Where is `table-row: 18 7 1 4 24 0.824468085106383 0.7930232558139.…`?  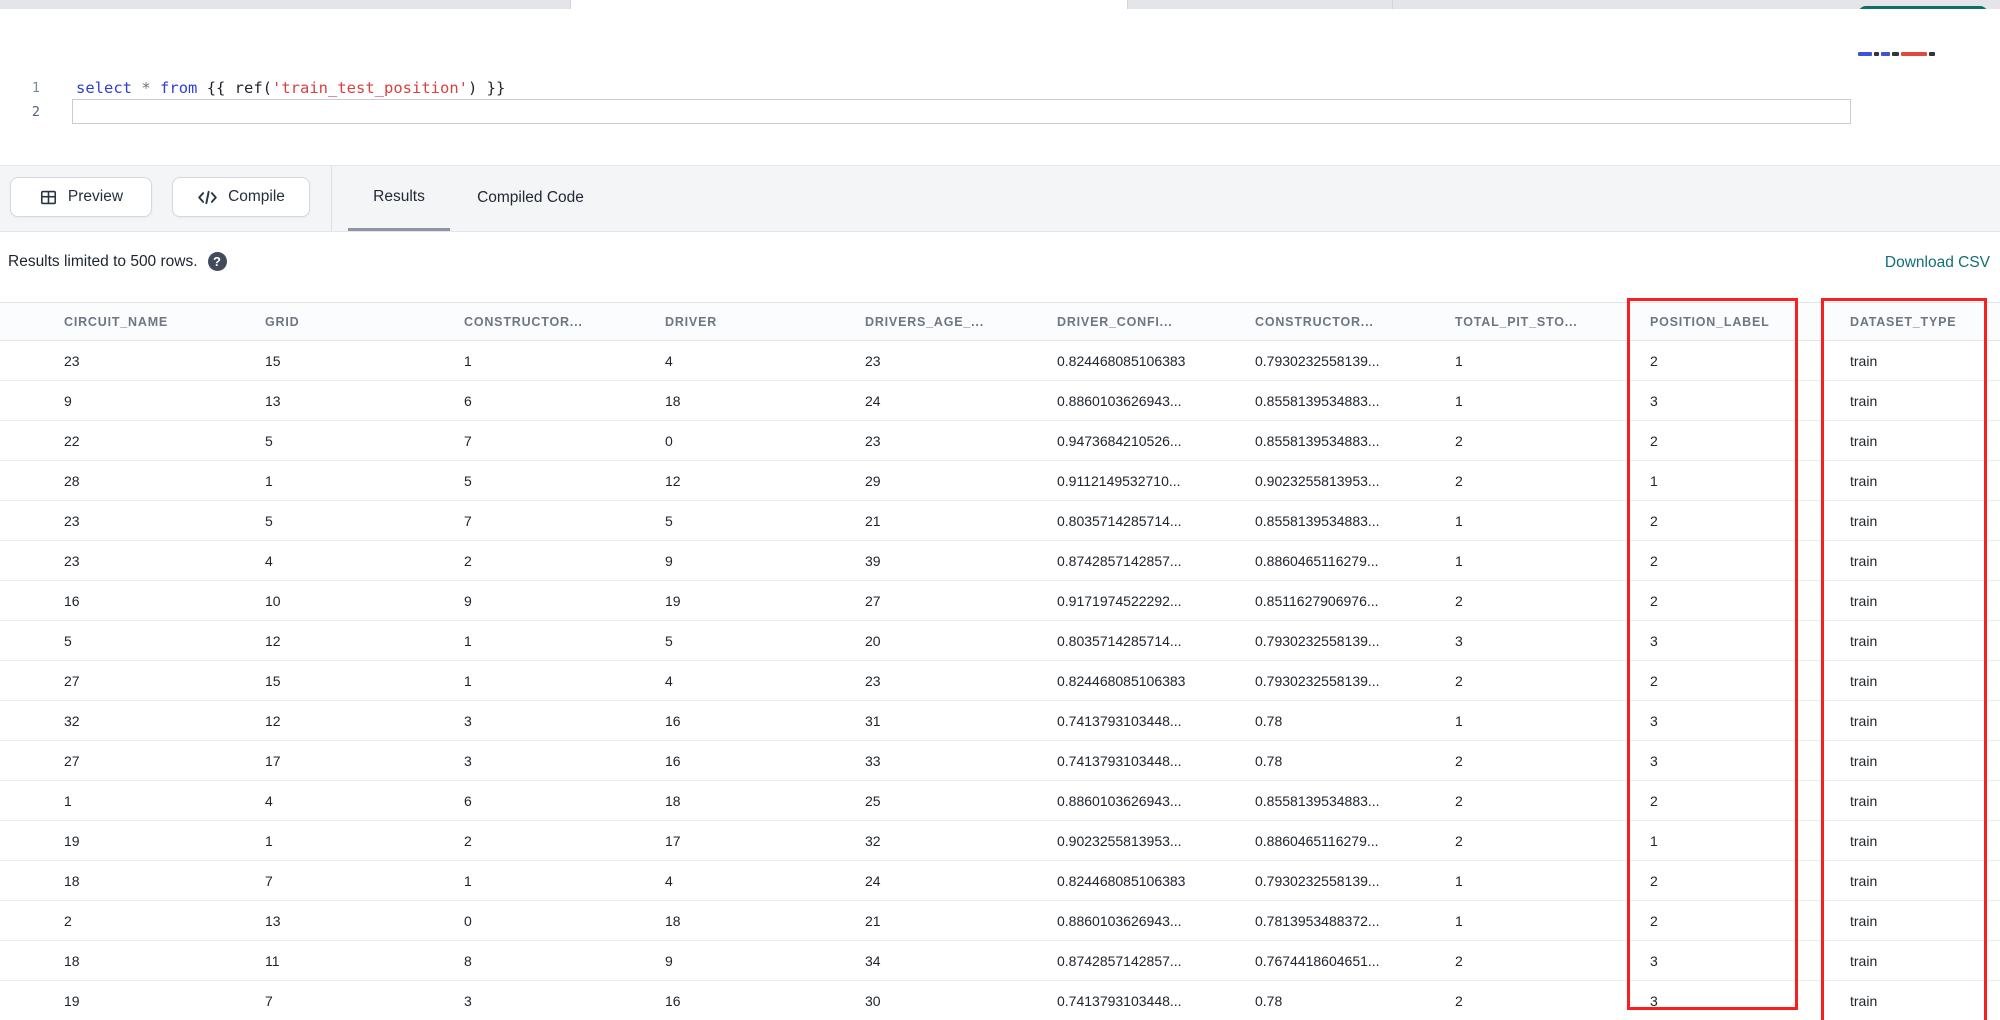 table-row: 18 7 1 4 24 0.824468085106383 0.7930232558139.… is located at coordinates (1000, 881).